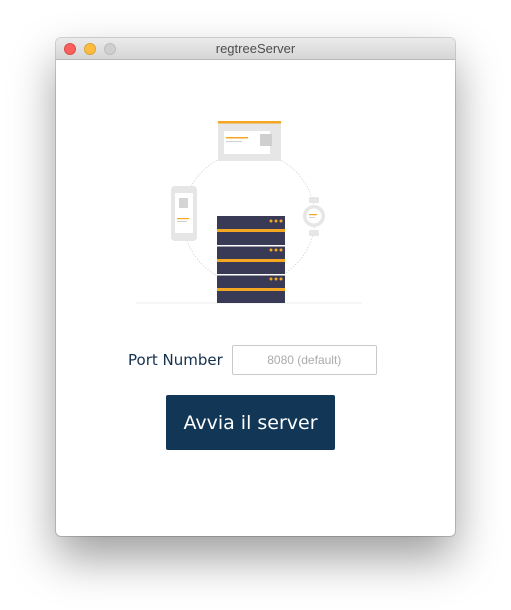 Image resolution: width=511 pixels, height=610 pixels. I want to click on title-bar: regtreeServer, so click(255, 49).